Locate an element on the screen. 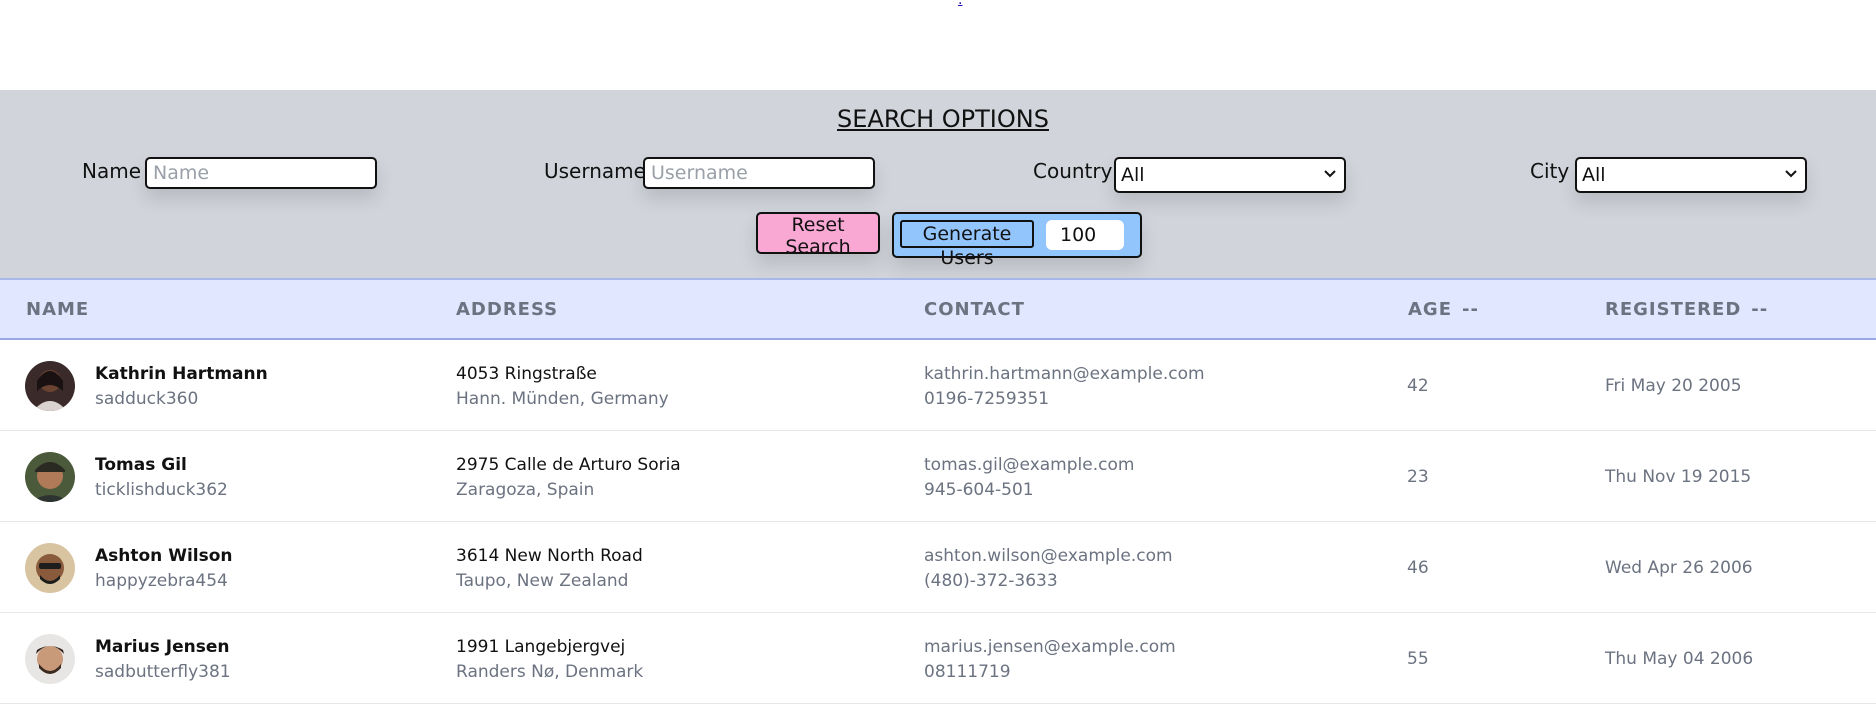 The image size is (1876, 711). address-street: 1991 Langebjergvej is located at coordinates (541, 647).